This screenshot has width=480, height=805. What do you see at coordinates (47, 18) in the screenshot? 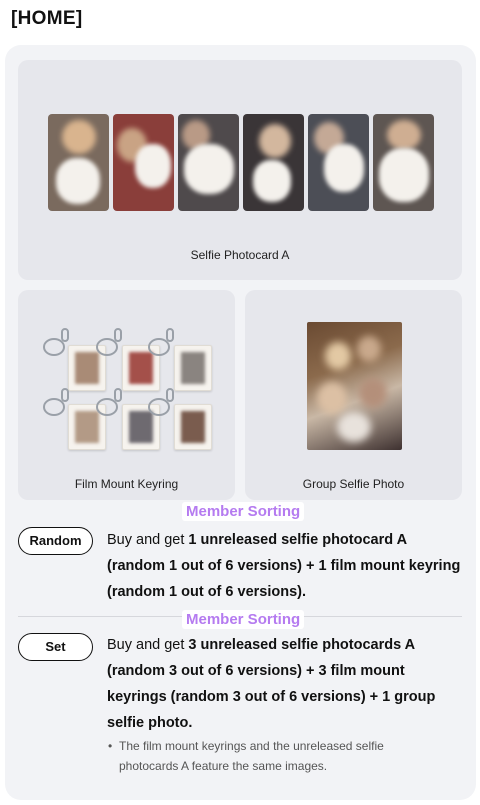
I see `page-title: [HOME]` at bounding box center [47, 18].